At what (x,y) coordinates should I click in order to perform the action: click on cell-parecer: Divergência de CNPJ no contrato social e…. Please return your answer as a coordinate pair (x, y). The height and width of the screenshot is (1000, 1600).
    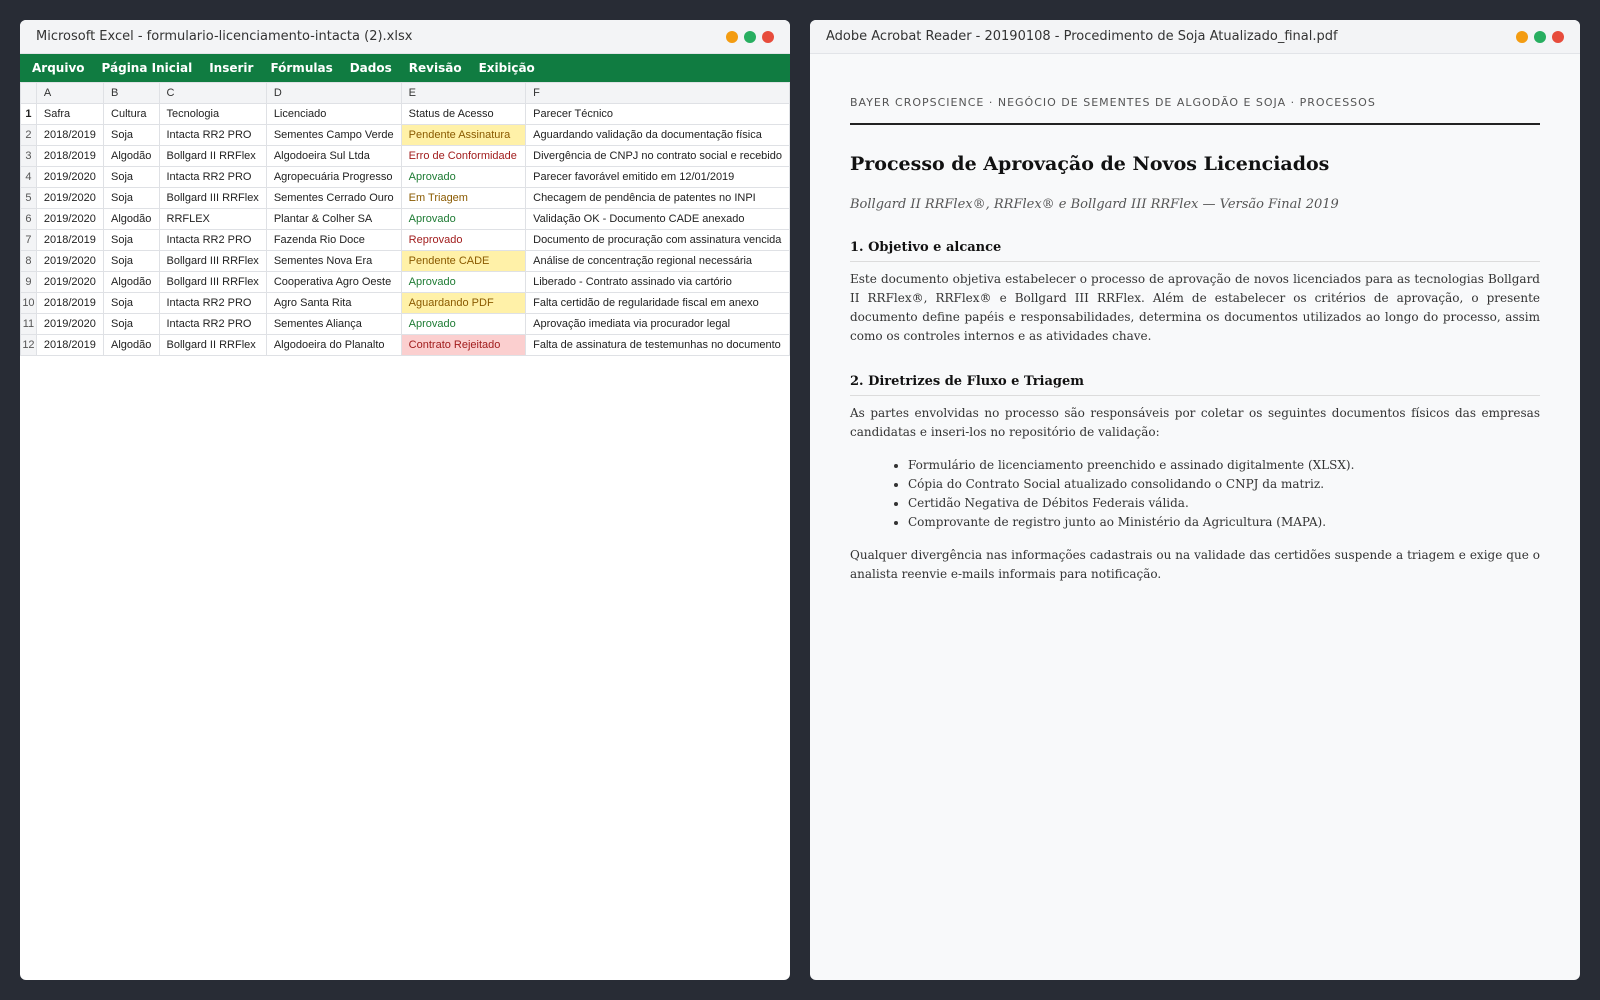
    Looking at the image, I should click on (657, 156).